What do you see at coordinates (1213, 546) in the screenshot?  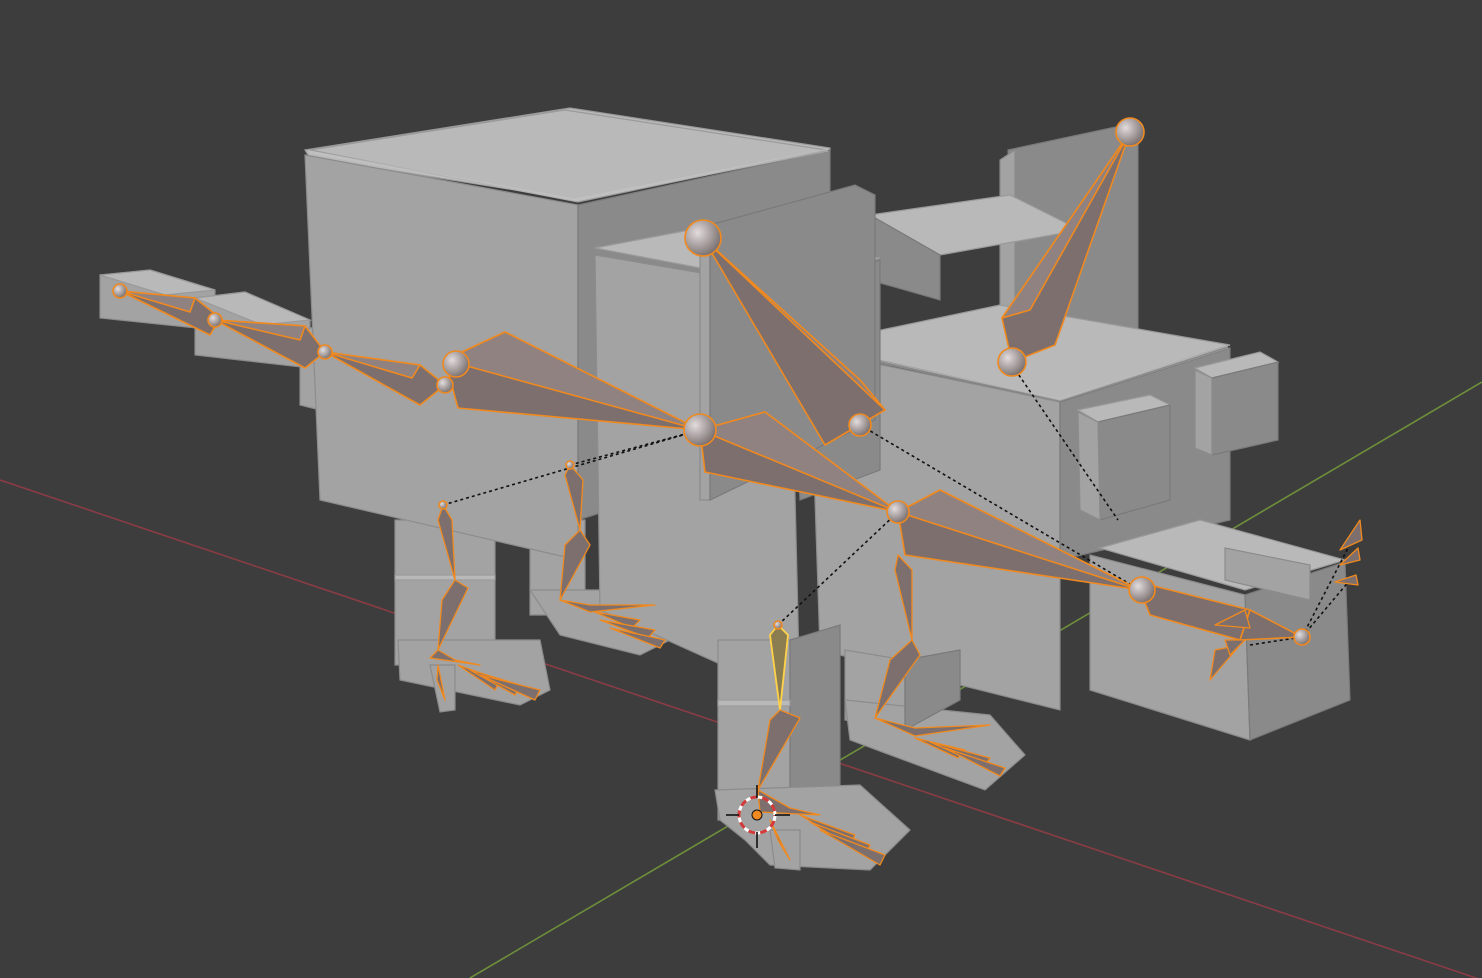 I see `head-mesh` at bounding box center [1213, 546].